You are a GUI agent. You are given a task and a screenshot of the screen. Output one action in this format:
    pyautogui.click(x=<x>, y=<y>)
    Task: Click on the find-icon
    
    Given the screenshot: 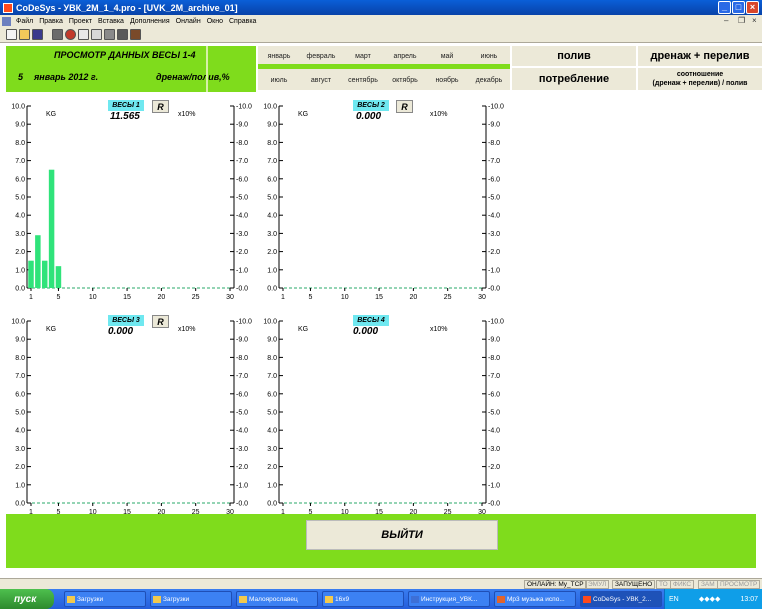 What is the action you would take?
    pyautogui.click(x=135, y=34)
    